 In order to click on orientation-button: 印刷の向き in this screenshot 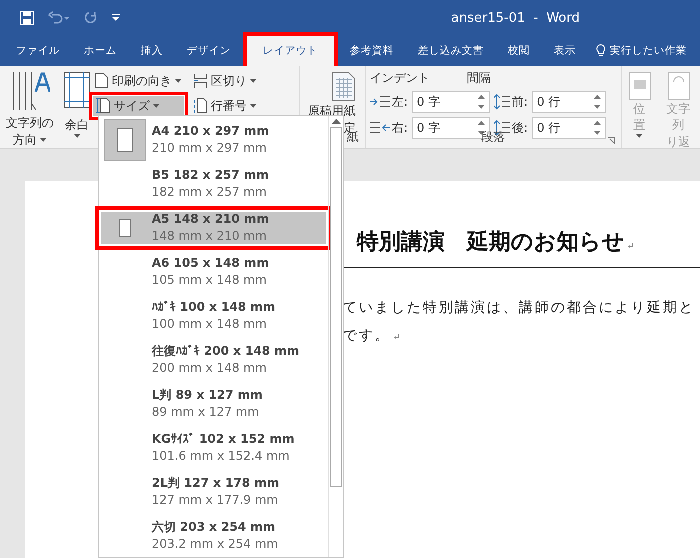, I will do `click(138, 81)`.